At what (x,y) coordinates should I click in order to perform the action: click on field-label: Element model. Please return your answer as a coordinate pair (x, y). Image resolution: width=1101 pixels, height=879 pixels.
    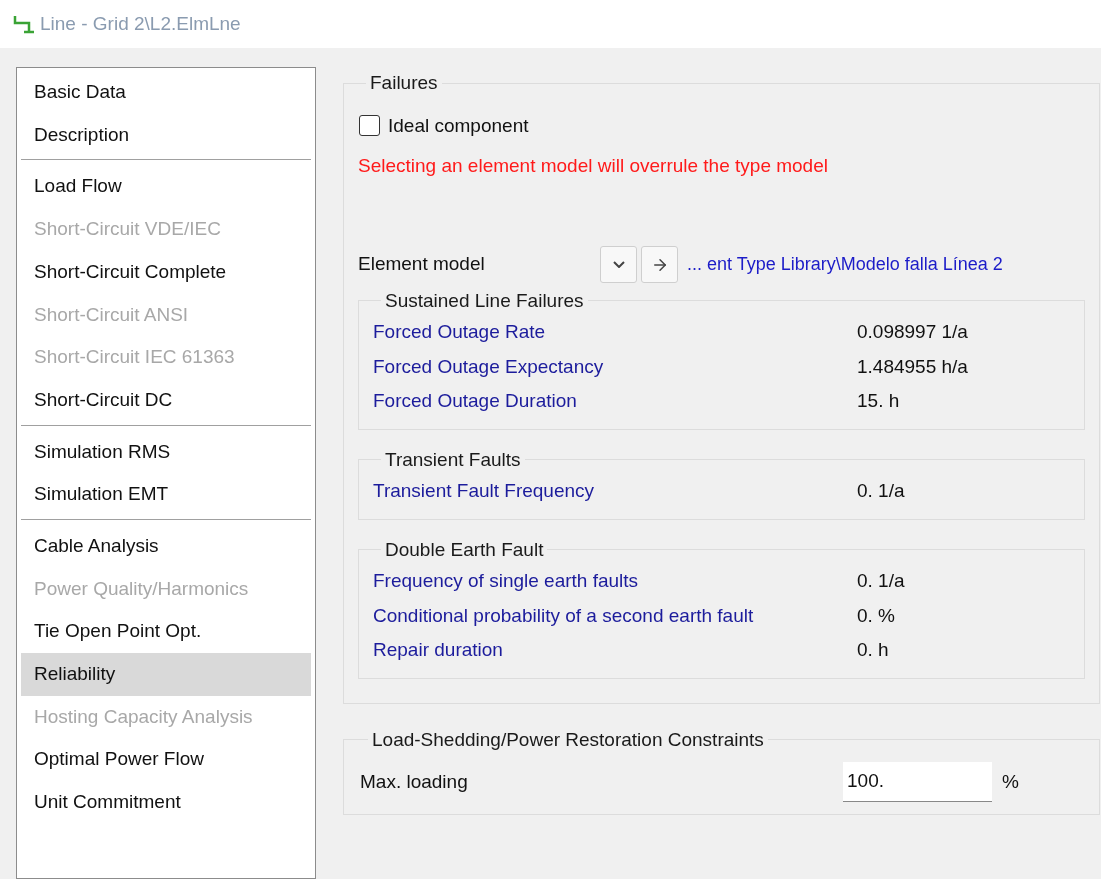
    Looking at the image, I should click on (422, 264).